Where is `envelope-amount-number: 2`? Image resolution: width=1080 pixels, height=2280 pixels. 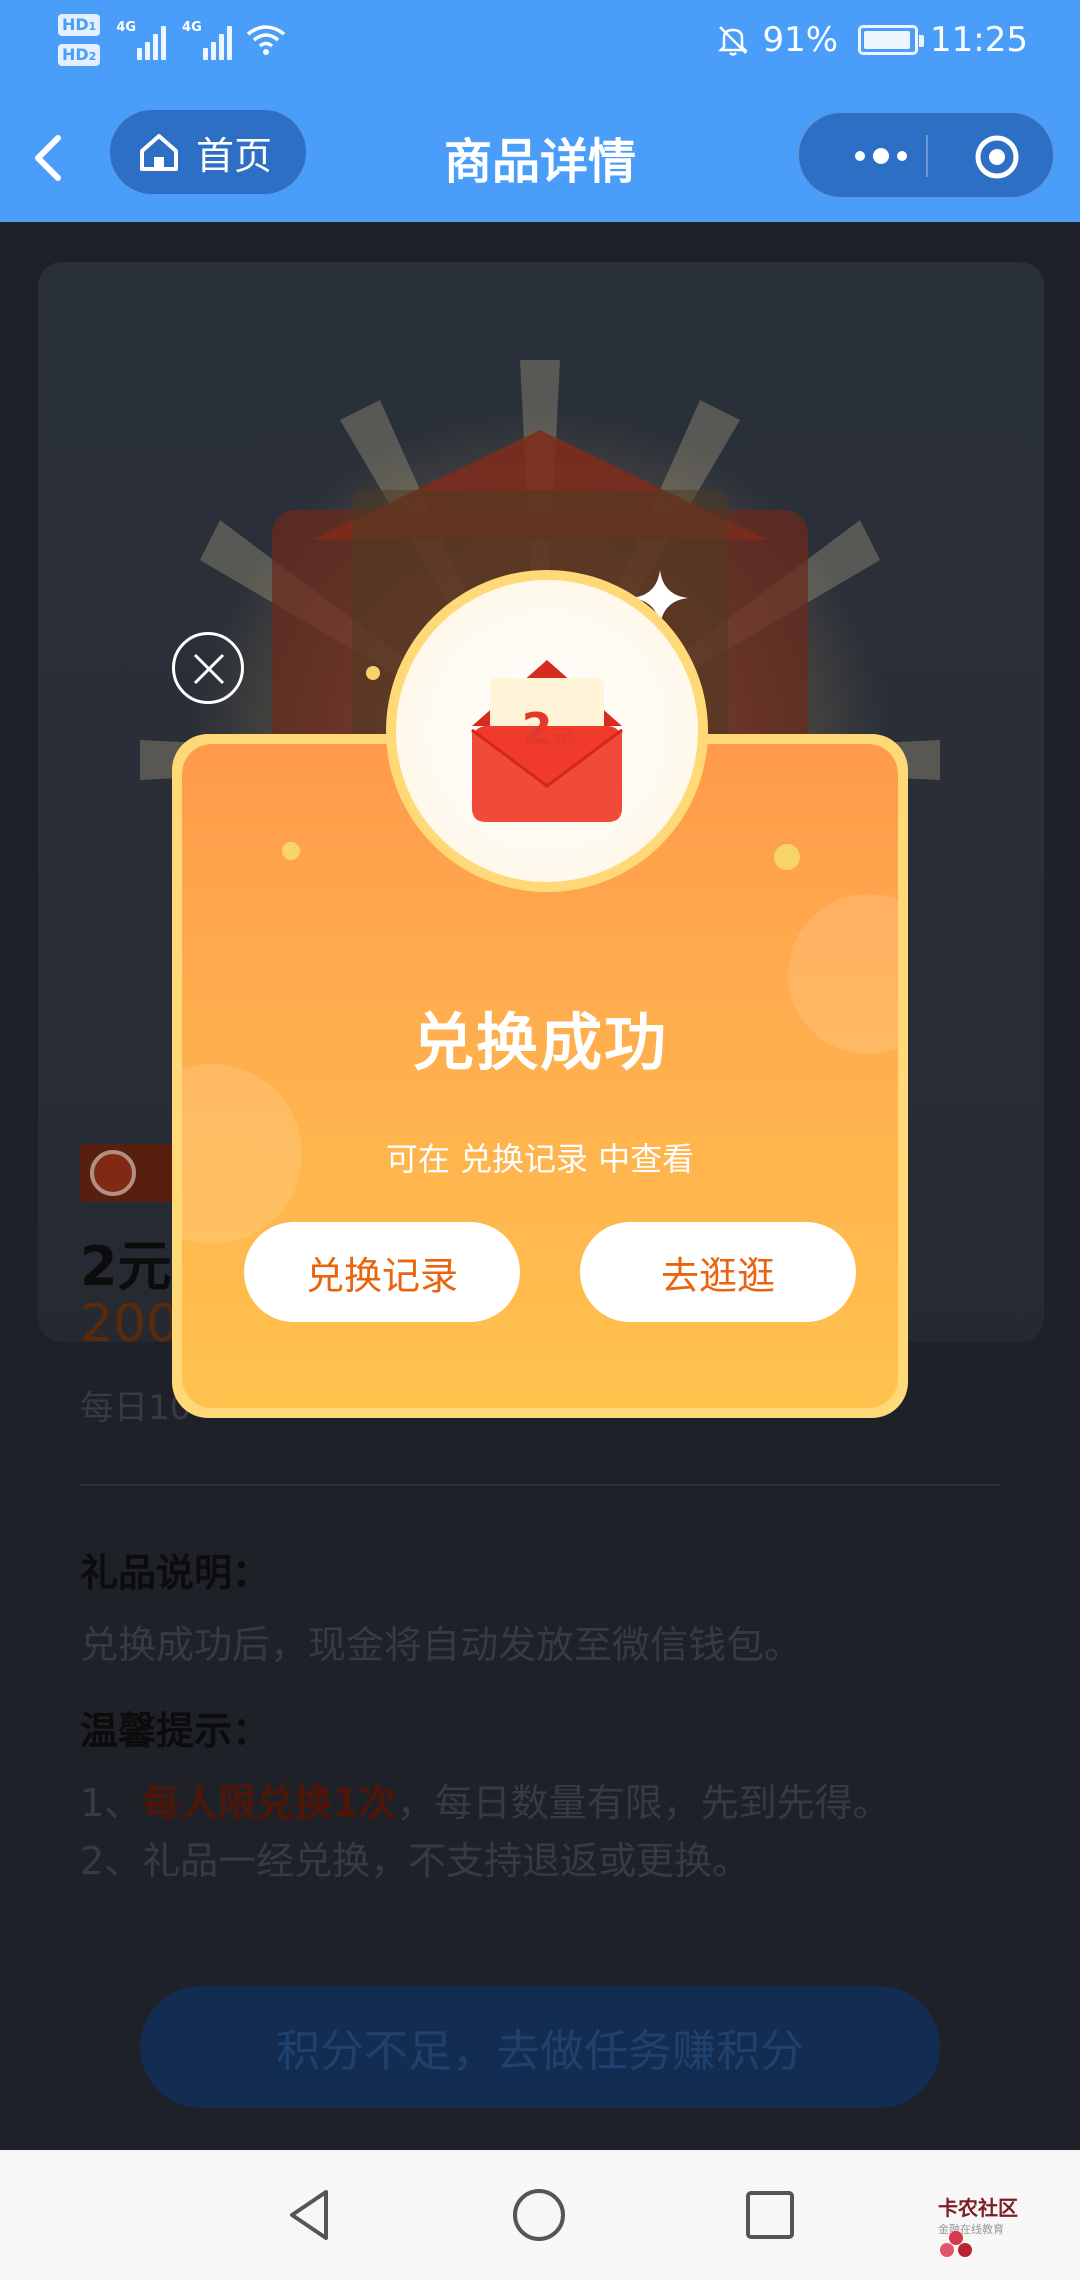
envelope-amount-number: 2 is located at coordinates (537, 729).